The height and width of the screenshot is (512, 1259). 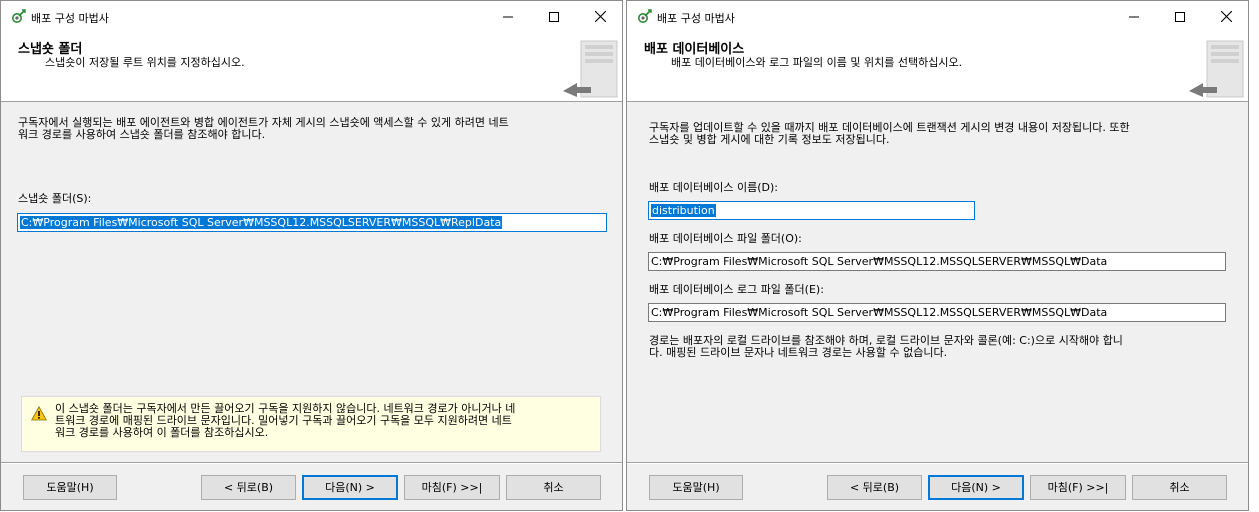 I want to click on db-name-label: 배포 데이터베이스 이름(D):, so click(x=713, y=187).